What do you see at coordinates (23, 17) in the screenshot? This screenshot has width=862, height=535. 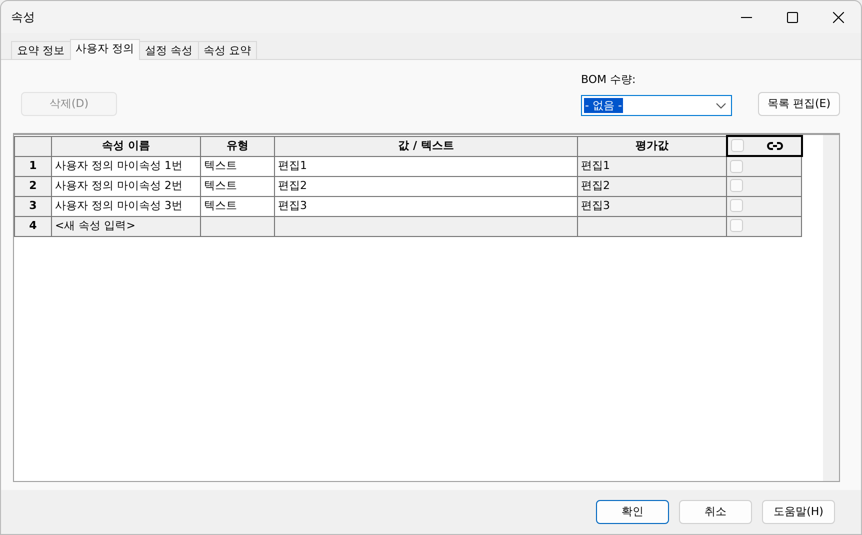 I see `window-title: 속성` at bounding box center [23, 17].